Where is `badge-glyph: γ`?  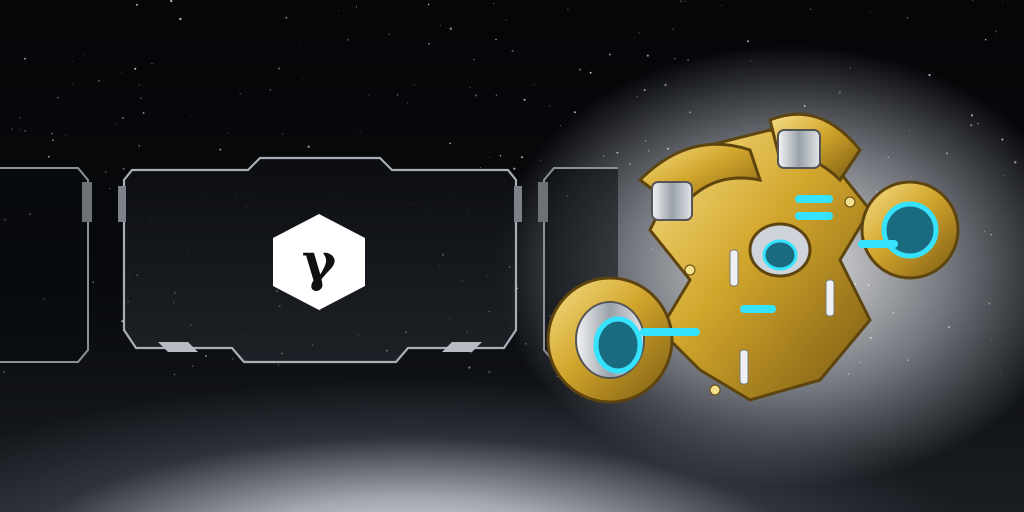 badge-glyph: γ is located at coordinates (319, 262).